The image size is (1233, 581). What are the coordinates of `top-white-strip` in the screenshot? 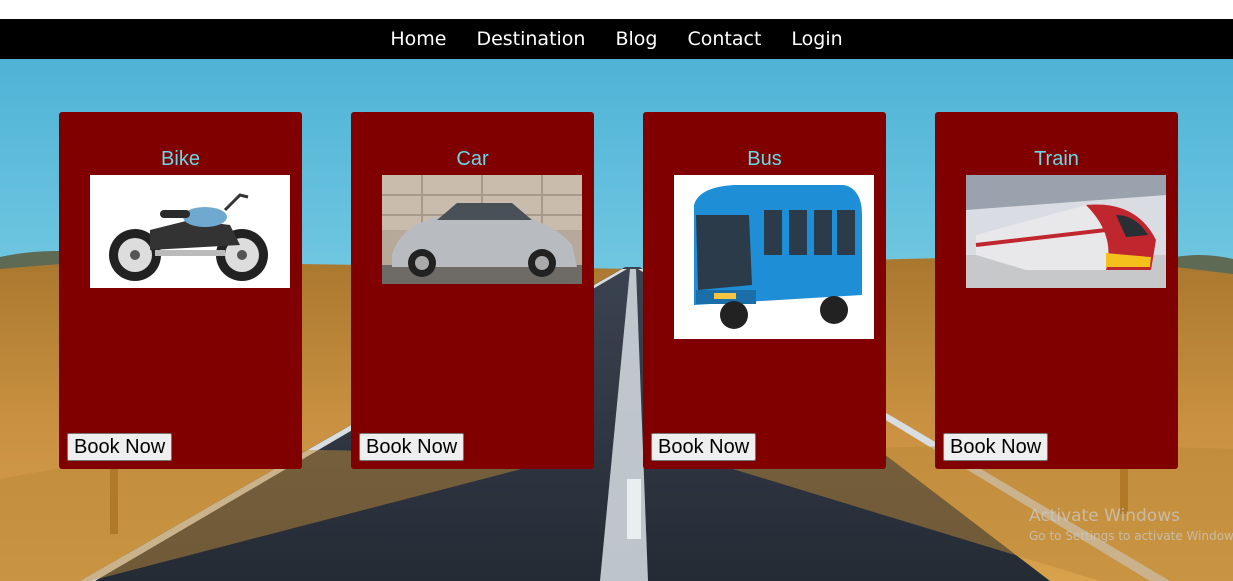 It's located at (616, 9).